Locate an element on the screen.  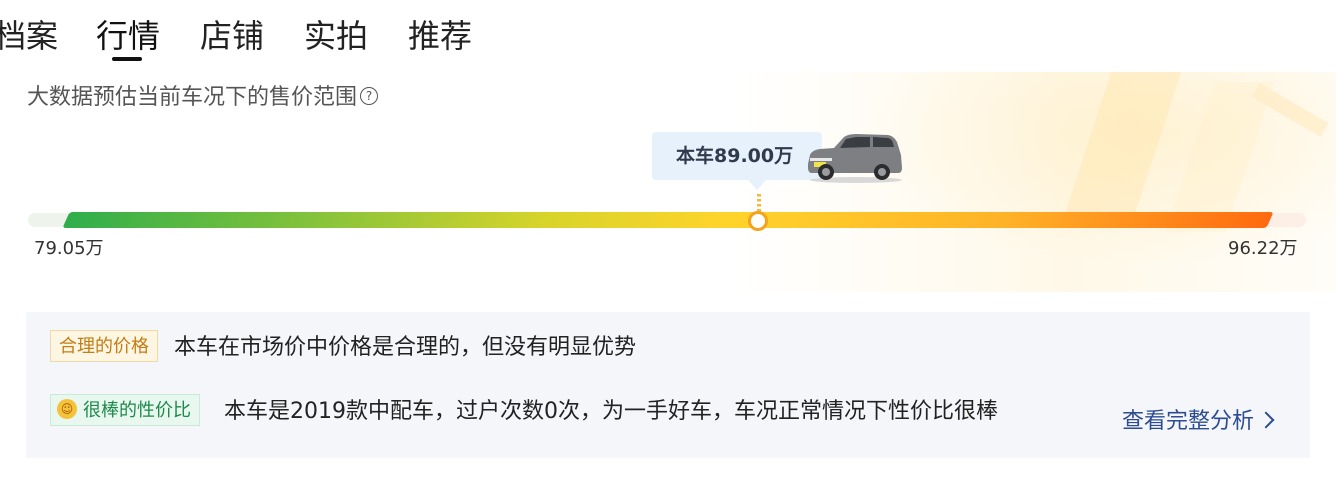
tab-archive: 档案 is located at coordinates (29, 36).